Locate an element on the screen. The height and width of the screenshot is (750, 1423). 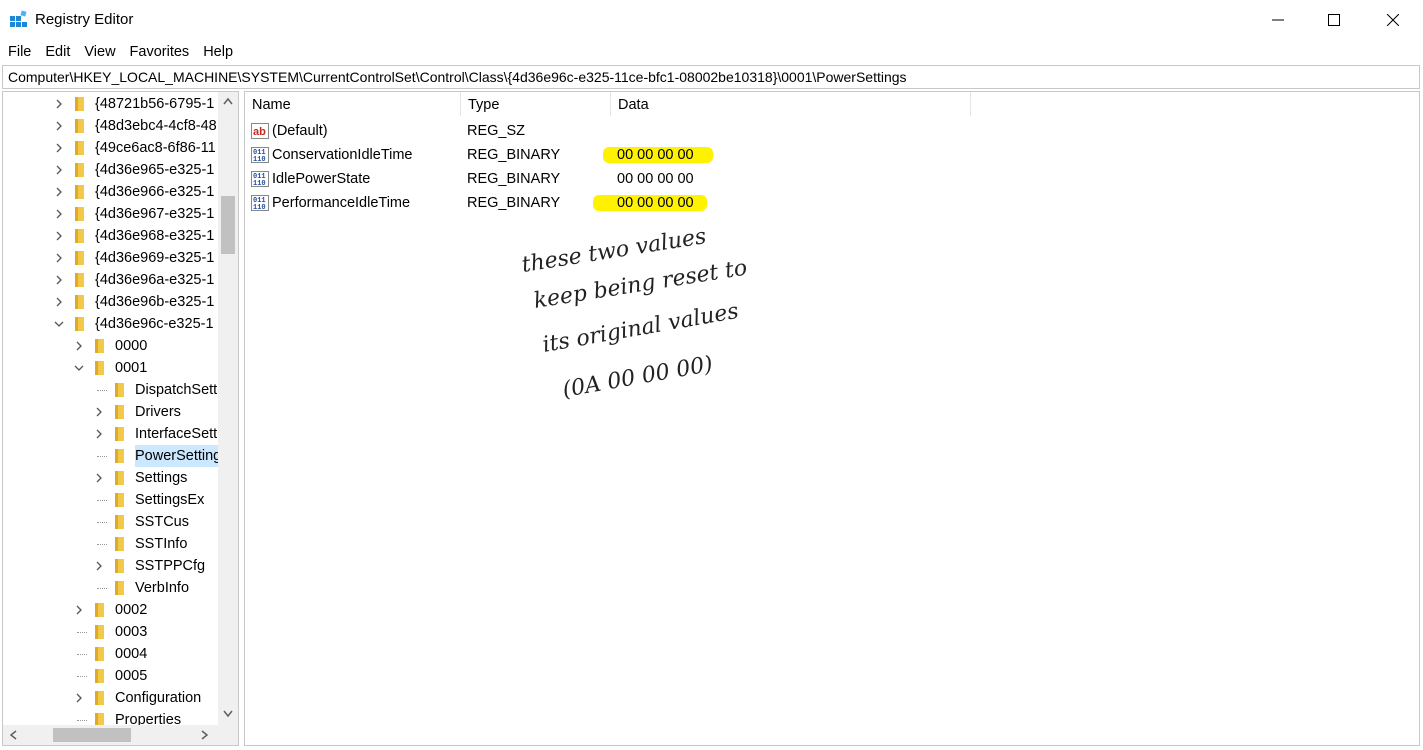
binary-value-icon: 011110 is located at coordinates (260, 203).